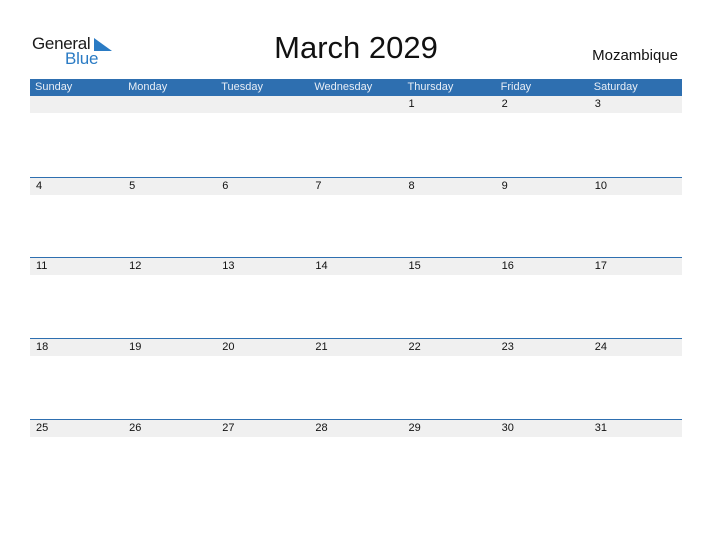  What do you see at coordinates (414, 428) in the screenshot?
I see `day-cell: 29` at bounding box center [414, 428].